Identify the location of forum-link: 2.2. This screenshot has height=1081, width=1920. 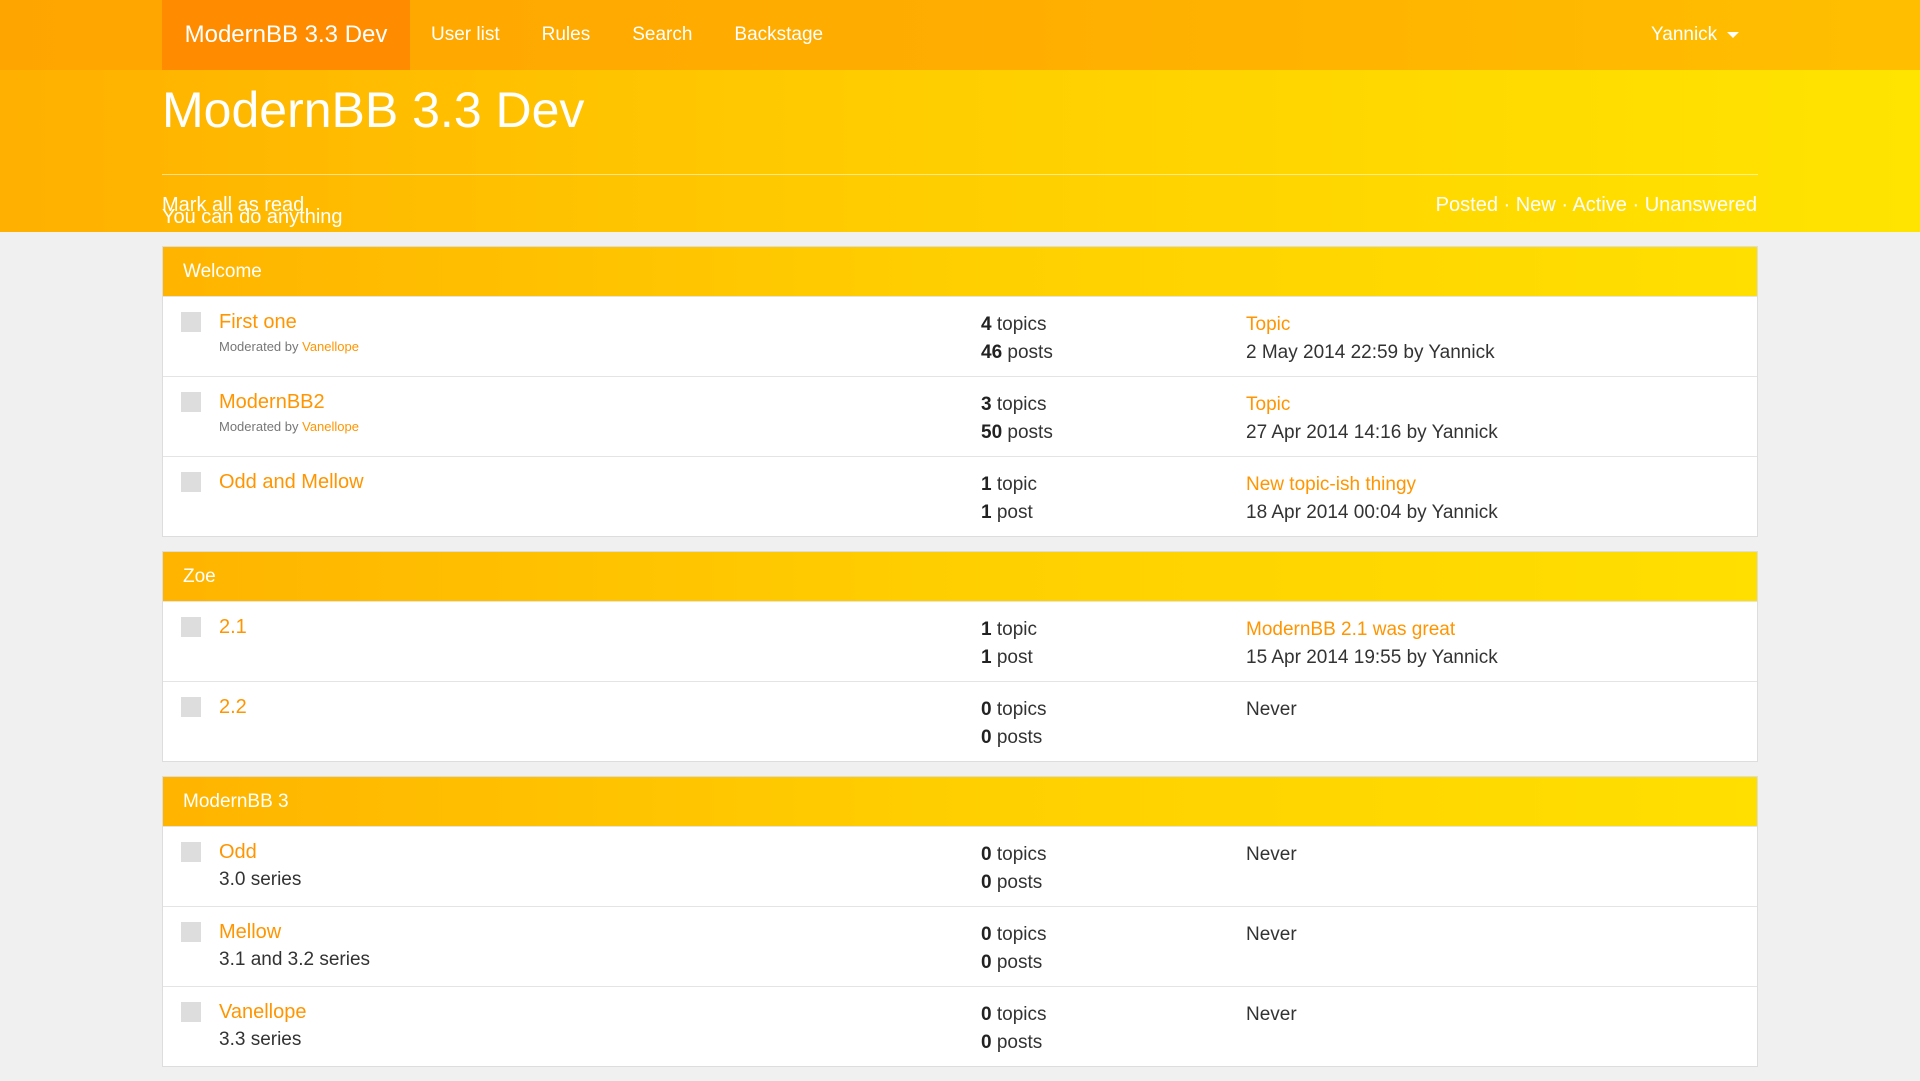
(233, 707).